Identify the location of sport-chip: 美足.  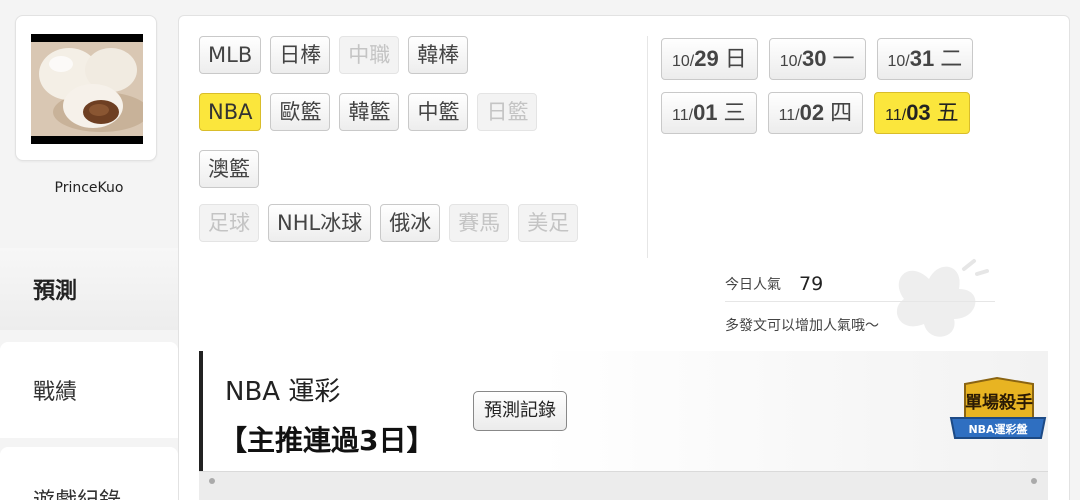
(548, 223).